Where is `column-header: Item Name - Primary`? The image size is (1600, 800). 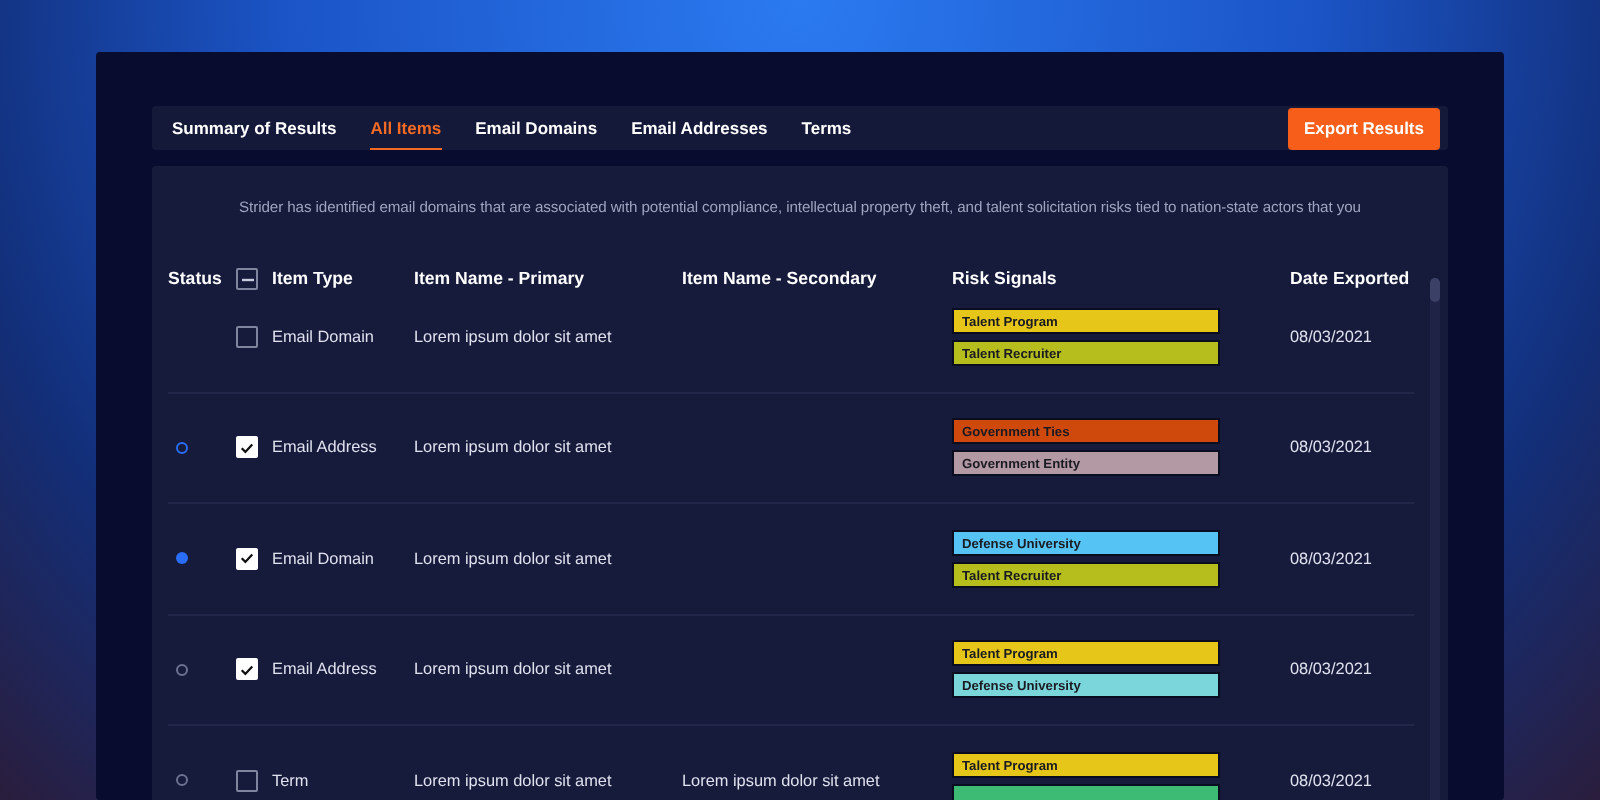 column-header: Item Name - Primary is located at coordinates (500, 279).